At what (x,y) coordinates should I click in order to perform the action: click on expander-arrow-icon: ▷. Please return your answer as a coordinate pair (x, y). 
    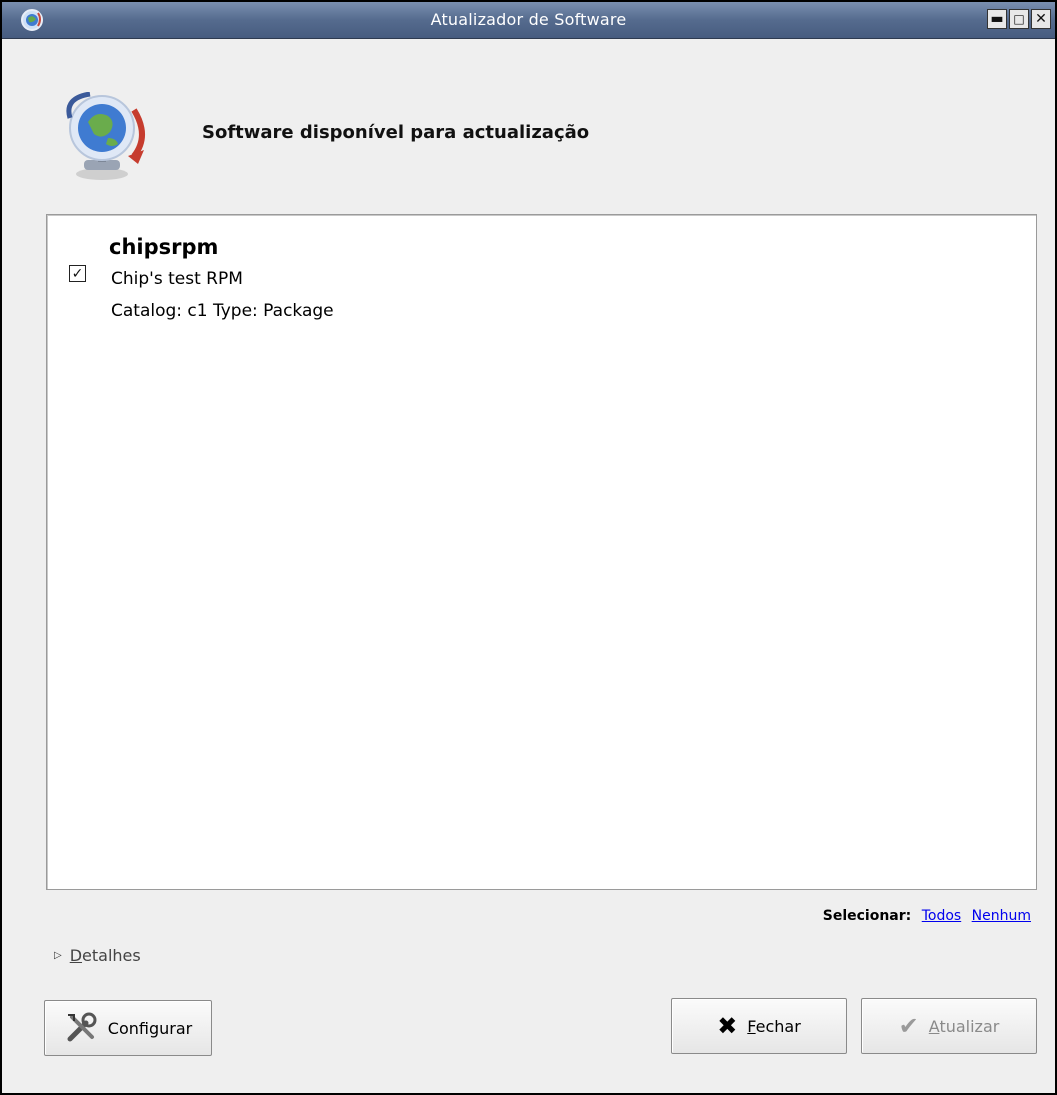
    Looking at the image, I should click on (58, 955).